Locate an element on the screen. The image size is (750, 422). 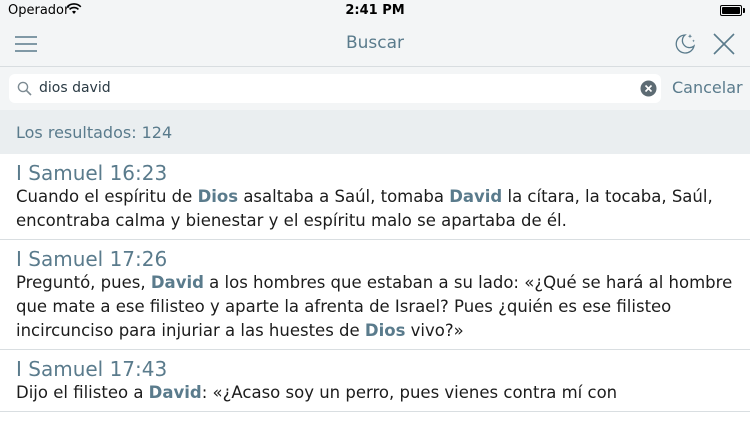
night-mode-icon is located at coordinates (685, 44).